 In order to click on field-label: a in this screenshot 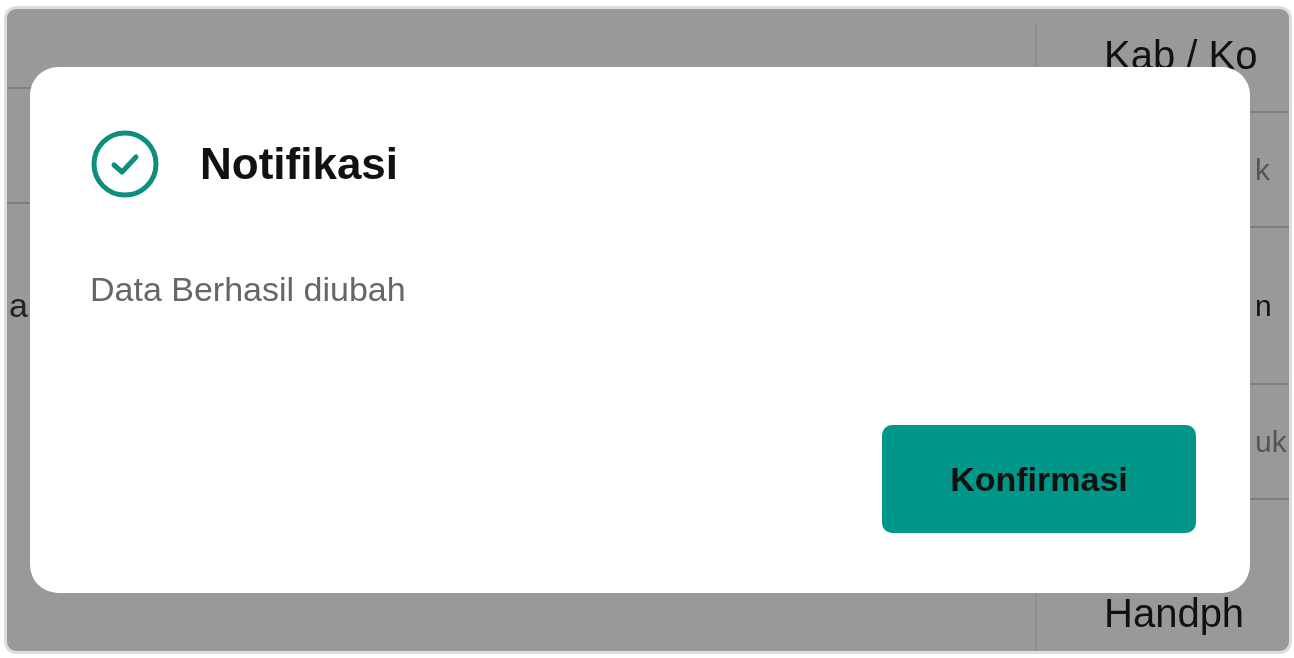, I will do `click(18, 305)`.